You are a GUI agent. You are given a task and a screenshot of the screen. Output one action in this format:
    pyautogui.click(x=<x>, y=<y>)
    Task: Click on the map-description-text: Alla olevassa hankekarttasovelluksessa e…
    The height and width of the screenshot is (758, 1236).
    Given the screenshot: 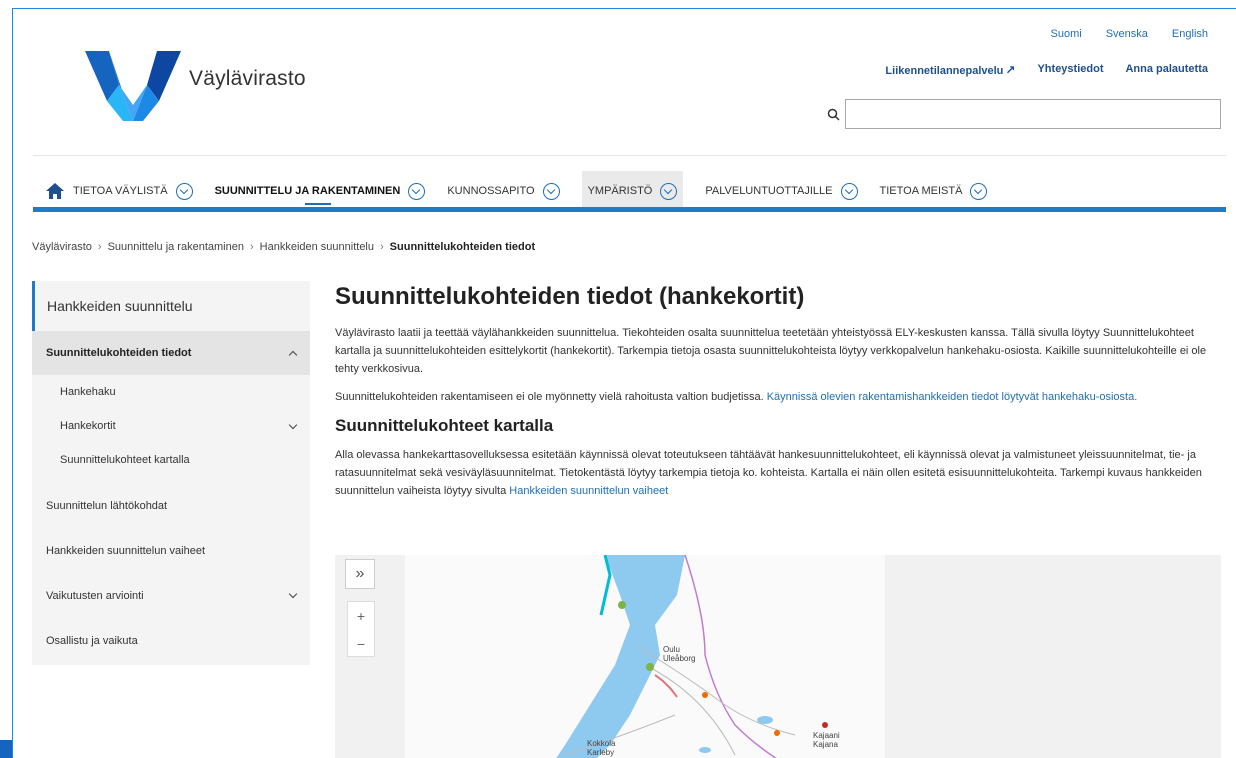 What is the action you would take?
    pyautogui.click(x=768, y=473)
    